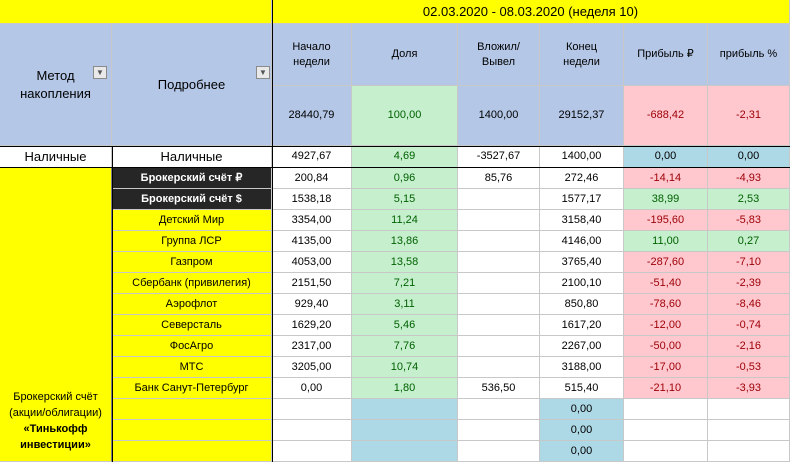 The width and height of the screenshot is (790, 462). Describe the element at coordinates (749, 283) in the screenshot. I see `holding-profit-pct: -2,39` at that location.